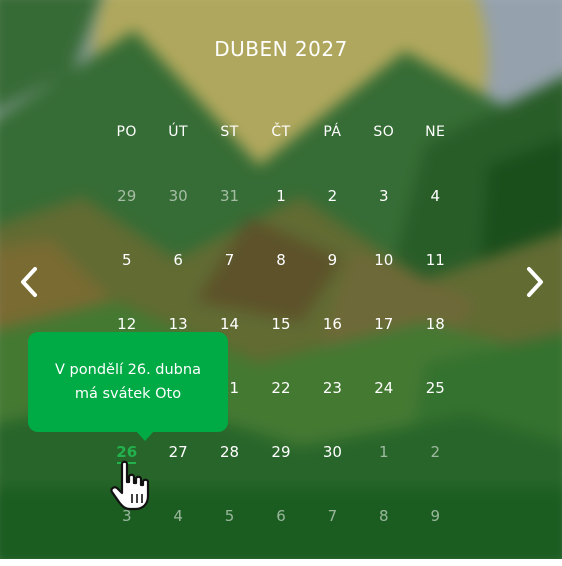  I want to click on calendar-day: 28, so click(229, 452).